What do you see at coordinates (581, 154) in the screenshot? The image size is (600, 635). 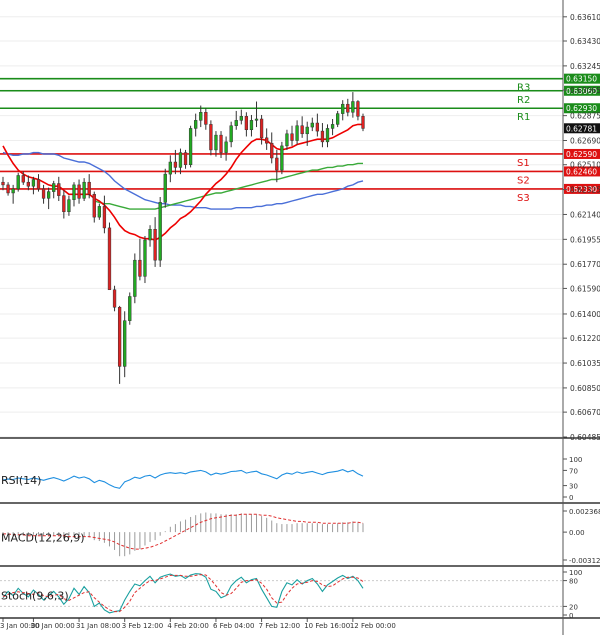 I see `pivot-value-label: 0.62590` at bounding box center [581, 154].